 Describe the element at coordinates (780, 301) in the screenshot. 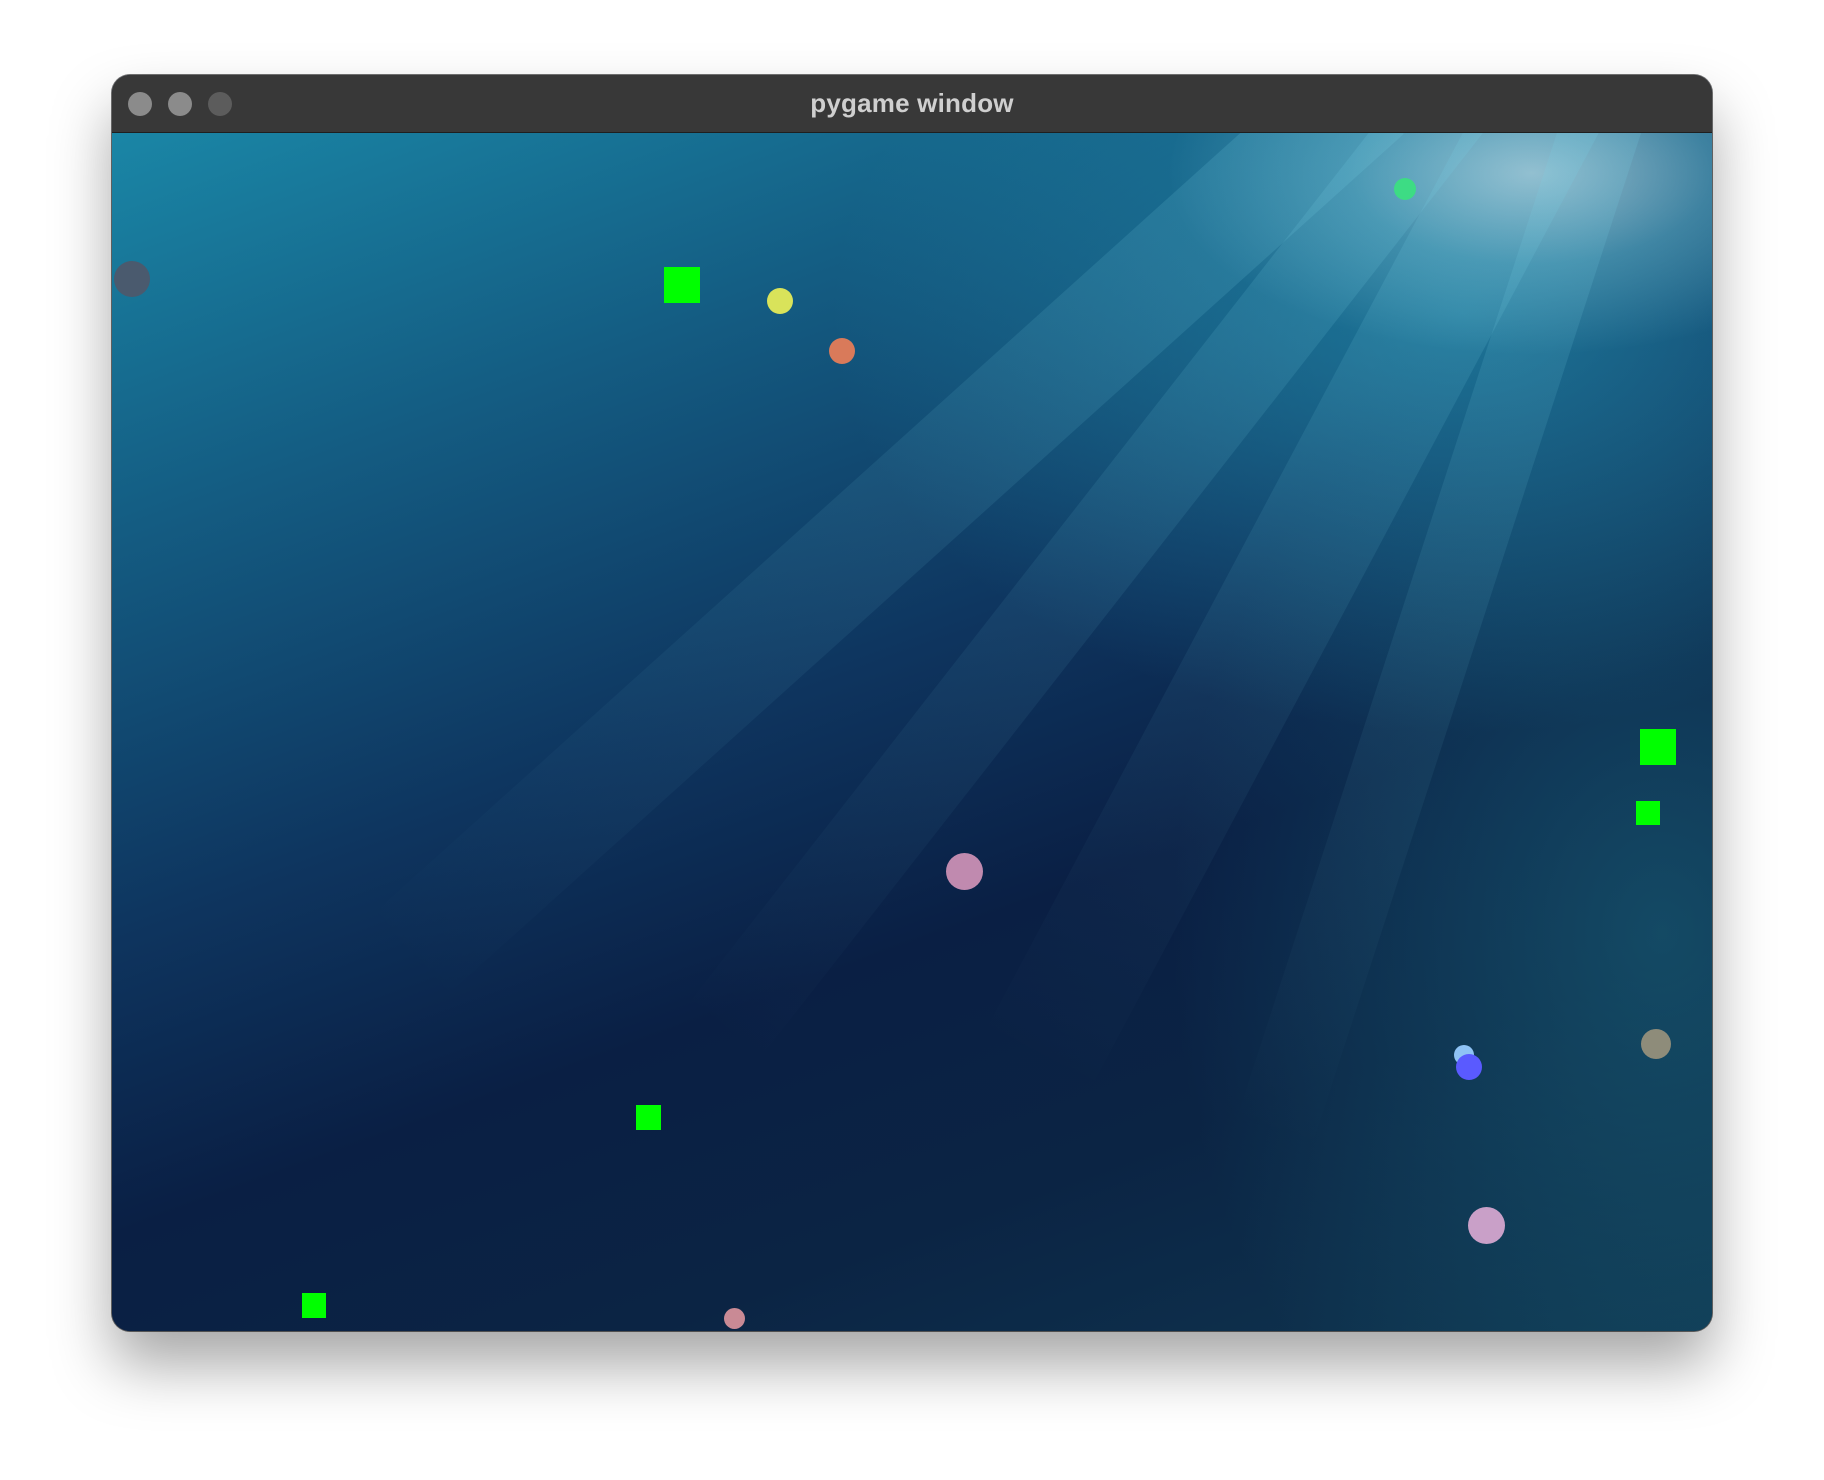

I see `yellow-dot-sprite` at that location.